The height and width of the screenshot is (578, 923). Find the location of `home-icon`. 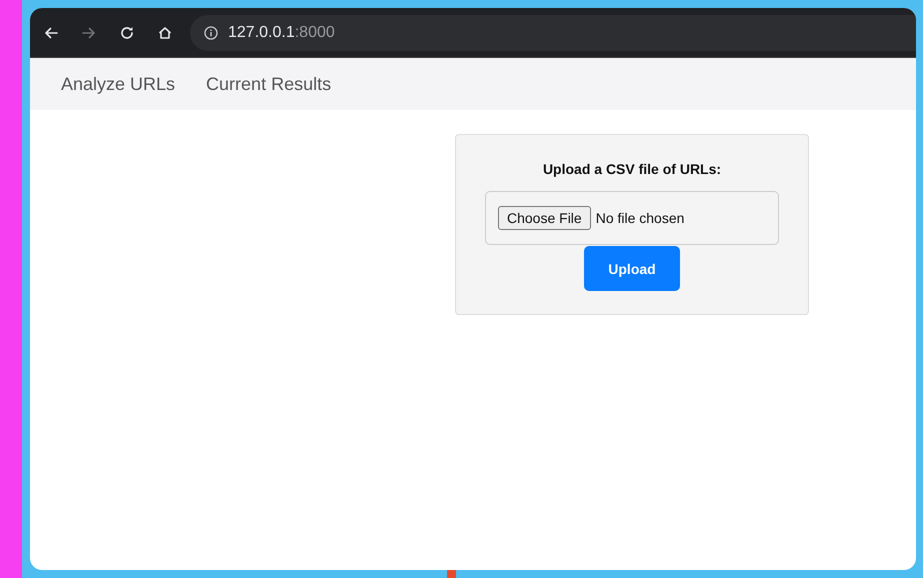

home-icon is located at coordinates (165, 32).